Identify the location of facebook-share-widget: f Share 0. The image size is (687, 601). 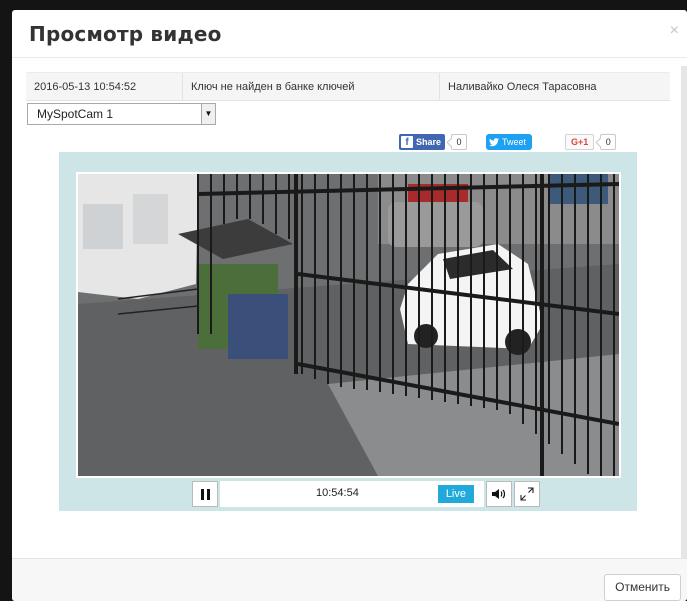
(433, 142).